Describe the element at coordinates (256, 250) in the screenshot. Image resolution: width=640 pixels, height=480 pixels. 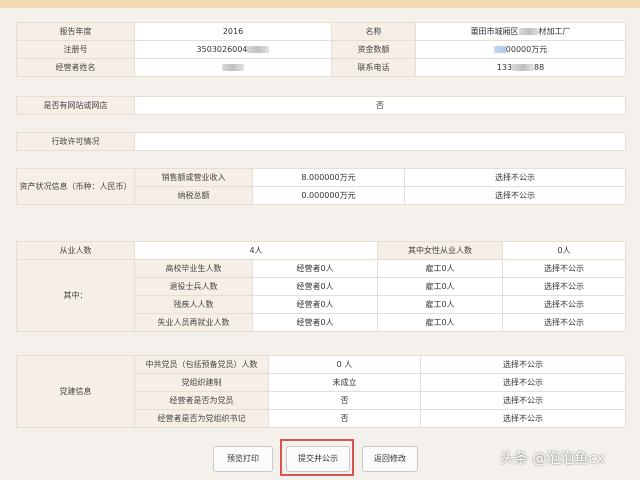
I see `employee-count-value: 4人` at that location.